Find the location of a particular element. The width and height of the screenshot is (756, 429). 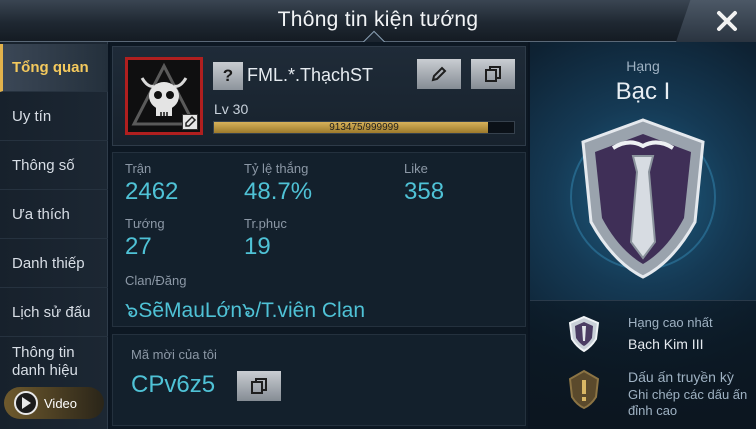

copy-button is located at coordinates (493, 74).